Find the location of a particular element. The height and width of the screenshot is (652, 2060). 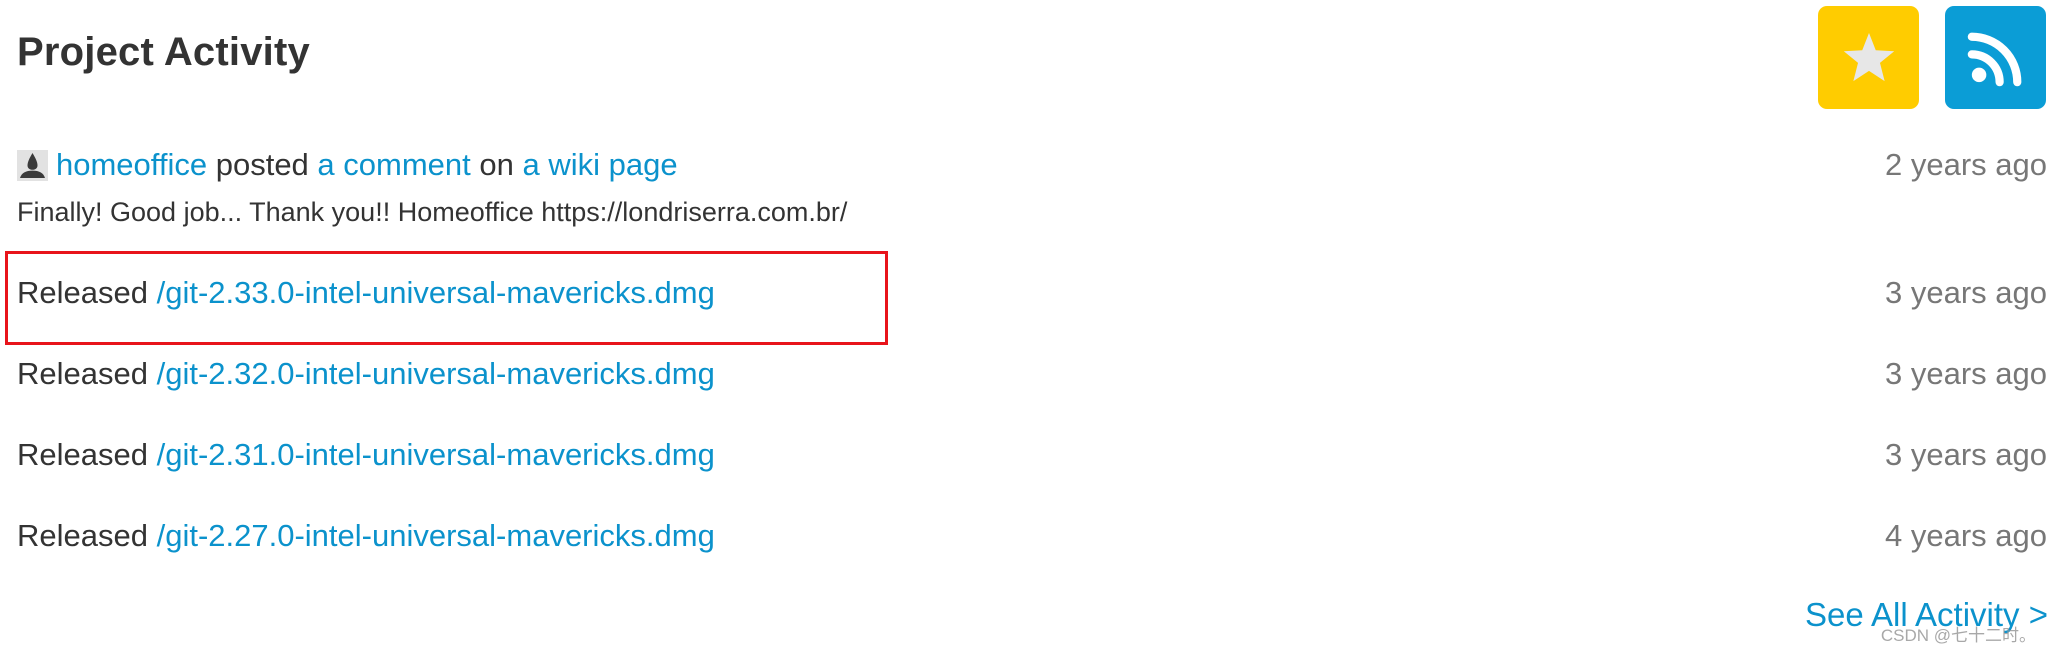

activity-timestamp: 2 years ago is located at coordinates (1966, 164).